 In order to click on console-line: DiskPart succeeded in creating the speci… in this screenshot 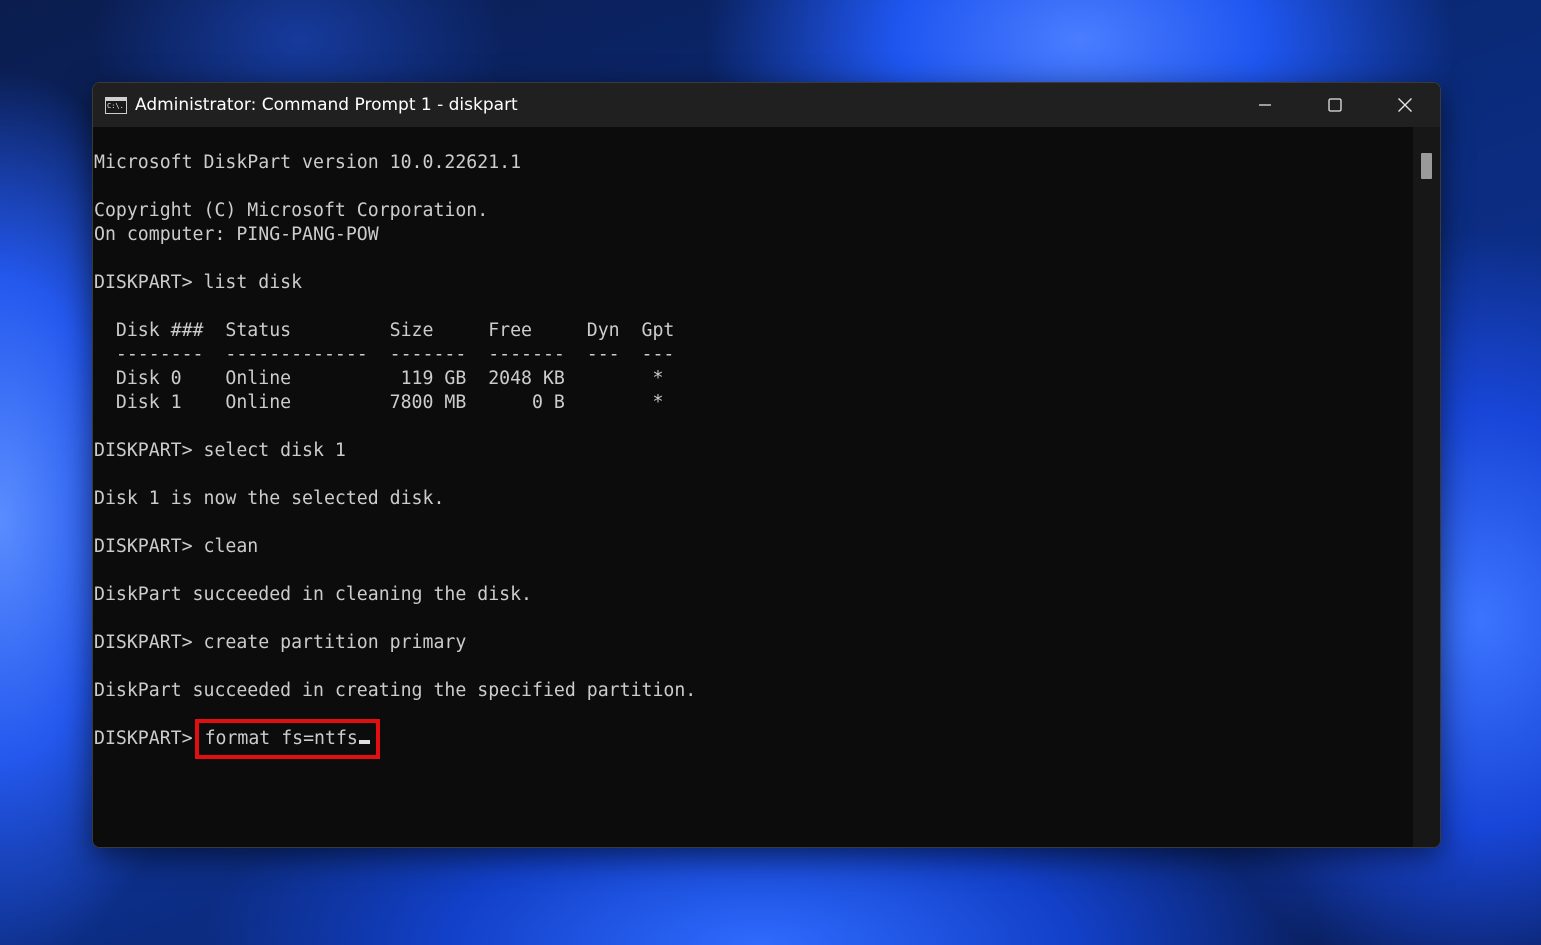, I will do `click(395, 690)`.